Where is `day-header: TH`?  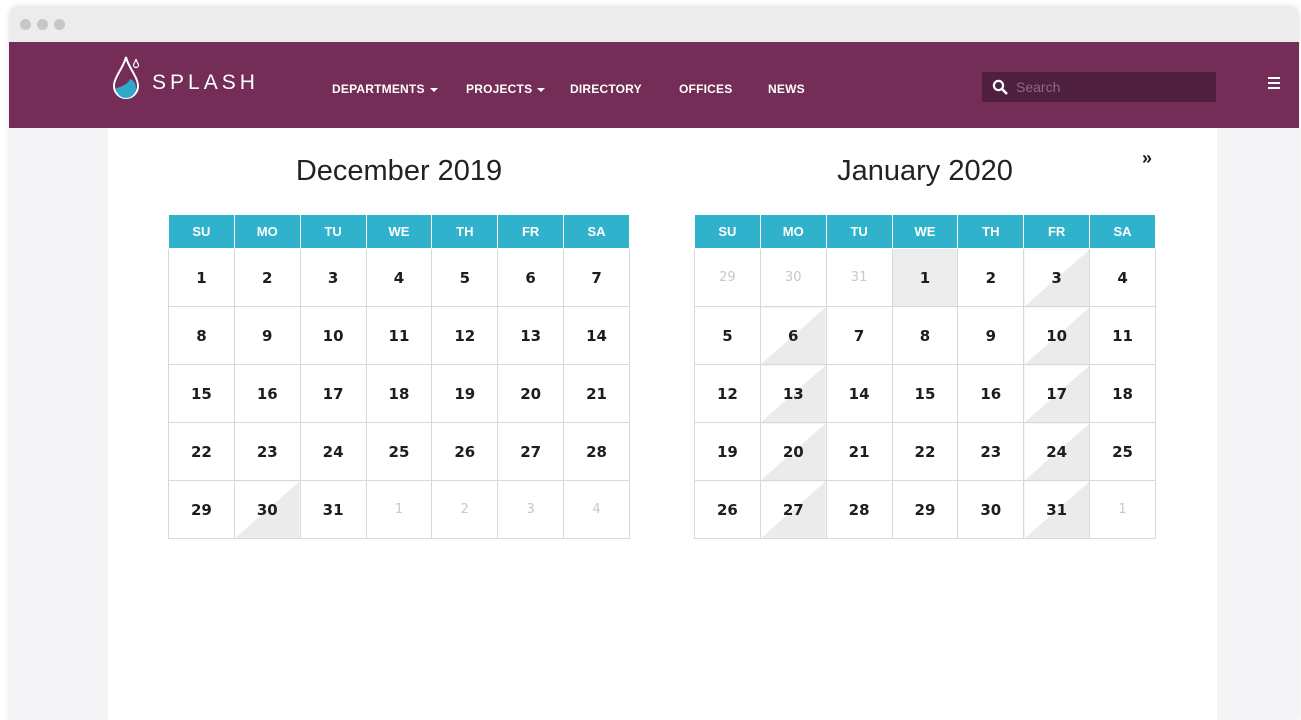
day-header: TH is located at coordinates (991, 231).